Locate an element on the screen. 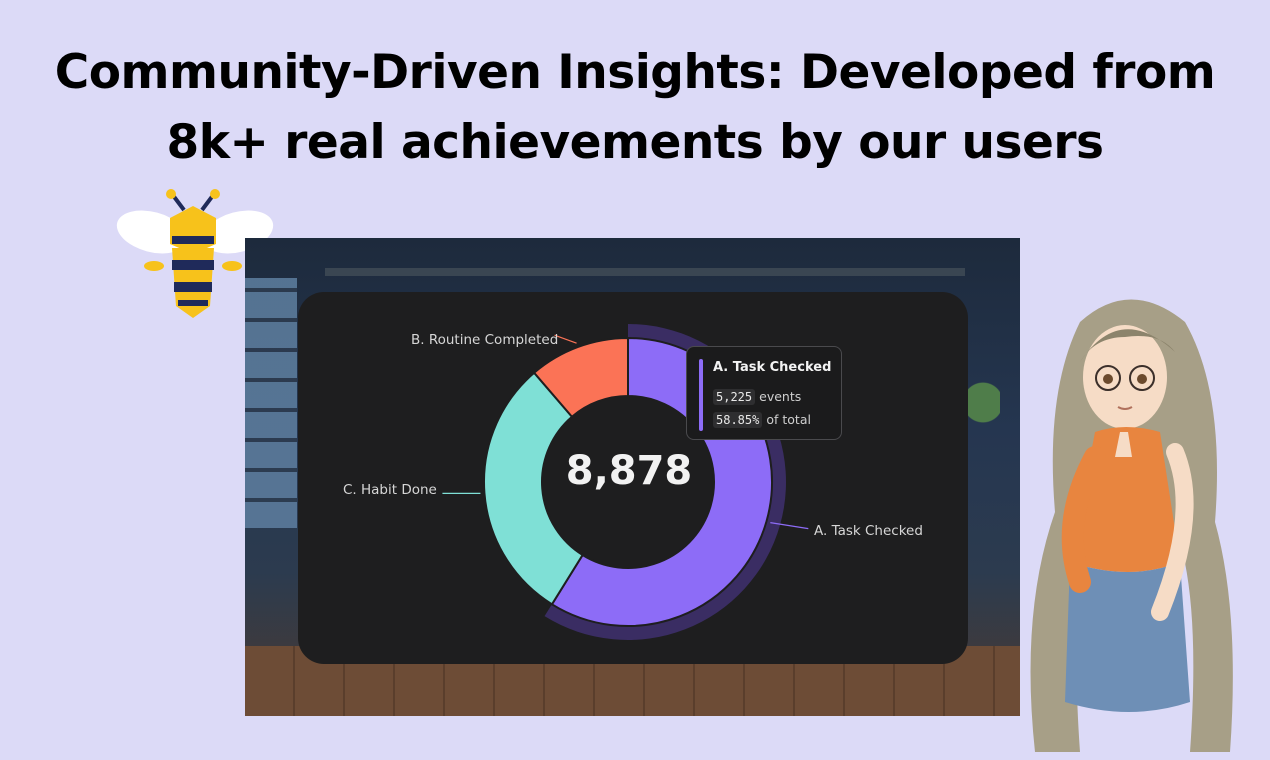  slice-label-routine: B. Routine Completed is located at coordinates (485, 340).